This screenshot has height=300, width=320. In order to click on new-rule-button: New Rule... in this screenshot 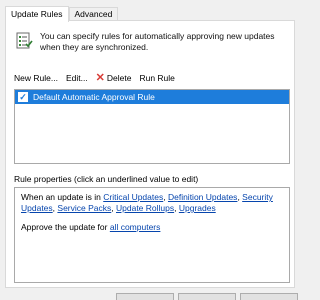, I will do `click(36, 78)`.